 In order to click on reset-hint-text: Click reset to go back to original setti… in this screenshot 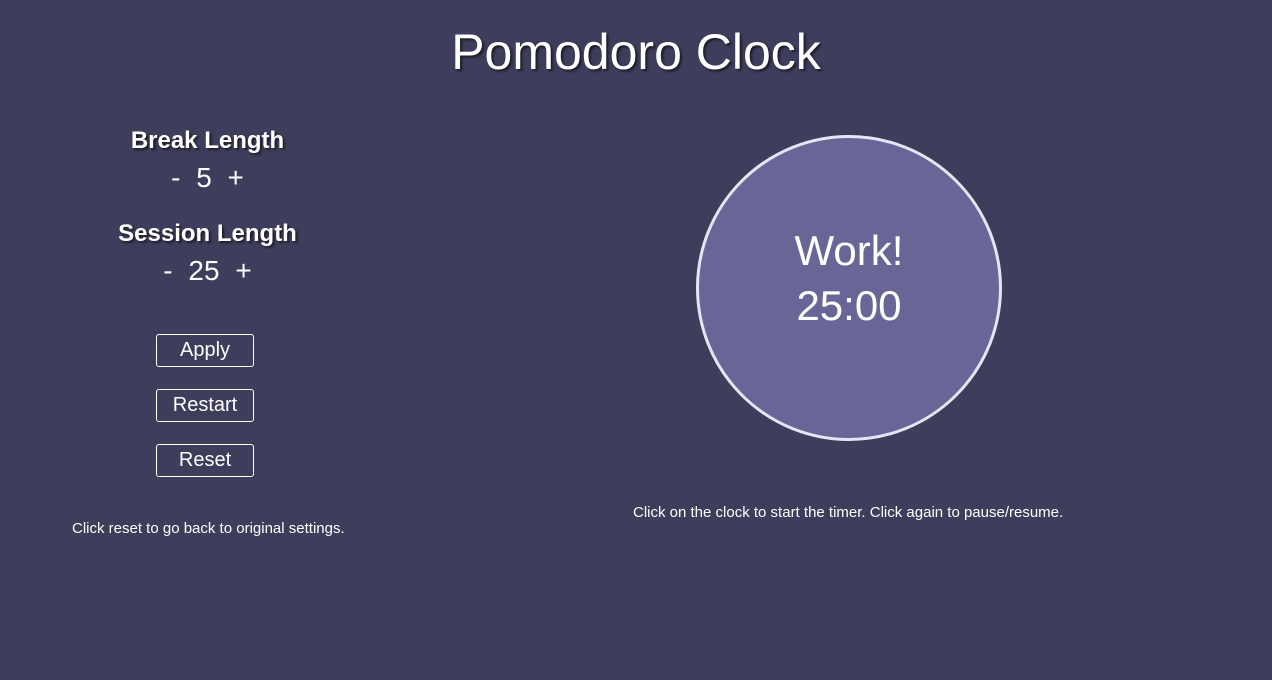, I will do `click(208, 528)`.